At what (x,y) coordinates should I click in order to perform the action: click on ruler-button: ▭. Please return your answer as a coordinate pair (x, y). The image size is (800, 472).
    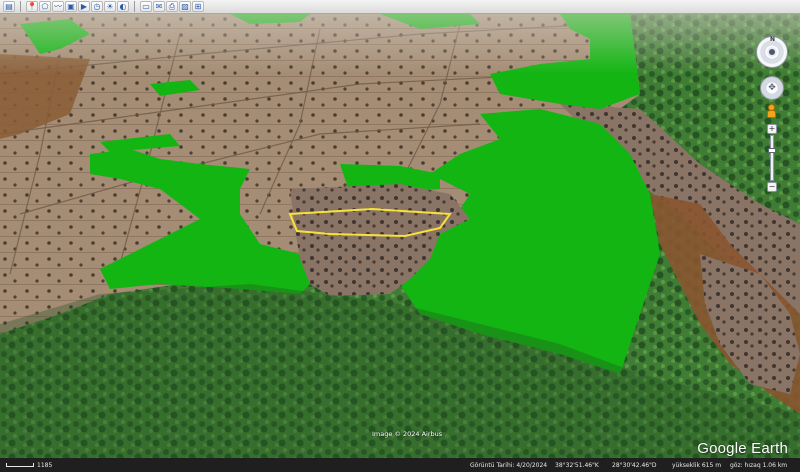
    Looking at the image, I should click on (146, 6).